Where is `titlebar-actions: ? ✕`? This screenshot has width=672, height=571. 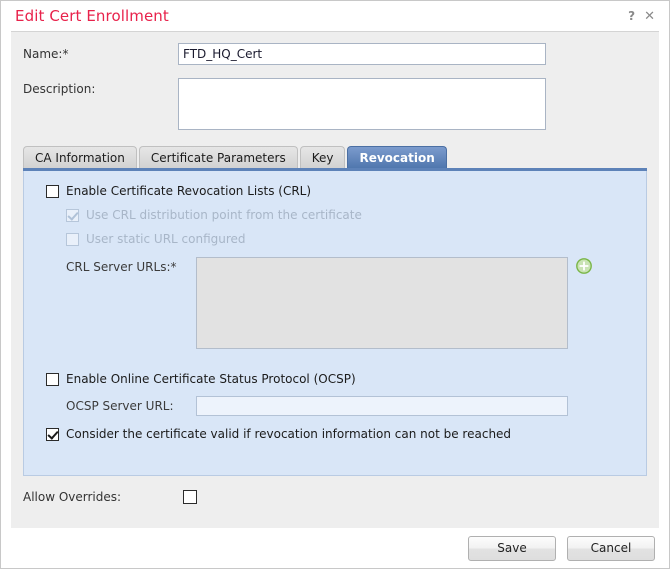
titlebar-actions: ? ✕ is located at coordinates (641, 16).